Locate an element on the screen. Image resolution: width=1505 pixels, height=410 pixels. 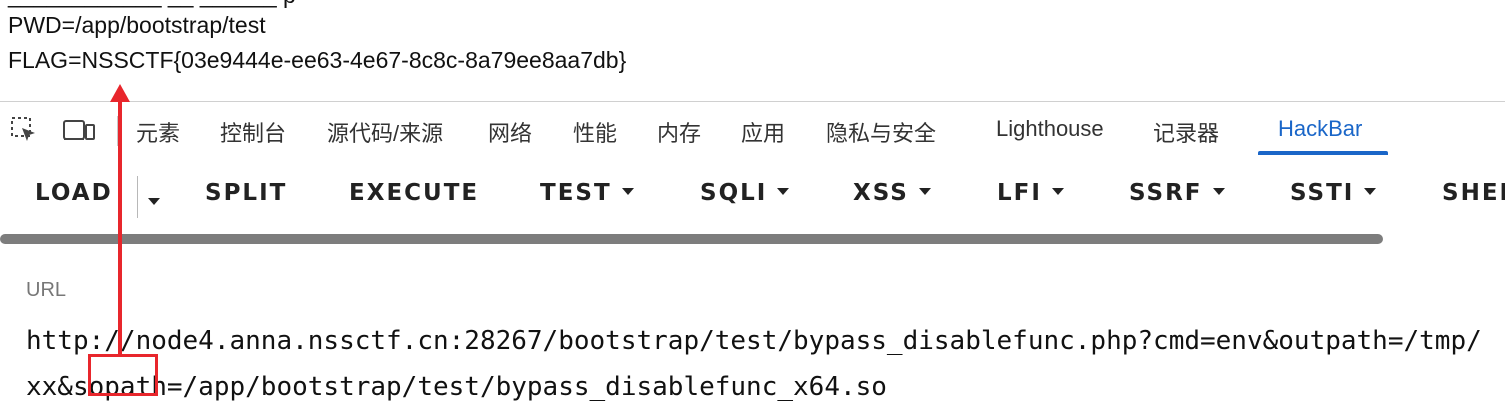
tab-recorder: 记录器 is located at coordinates (1186, 132).